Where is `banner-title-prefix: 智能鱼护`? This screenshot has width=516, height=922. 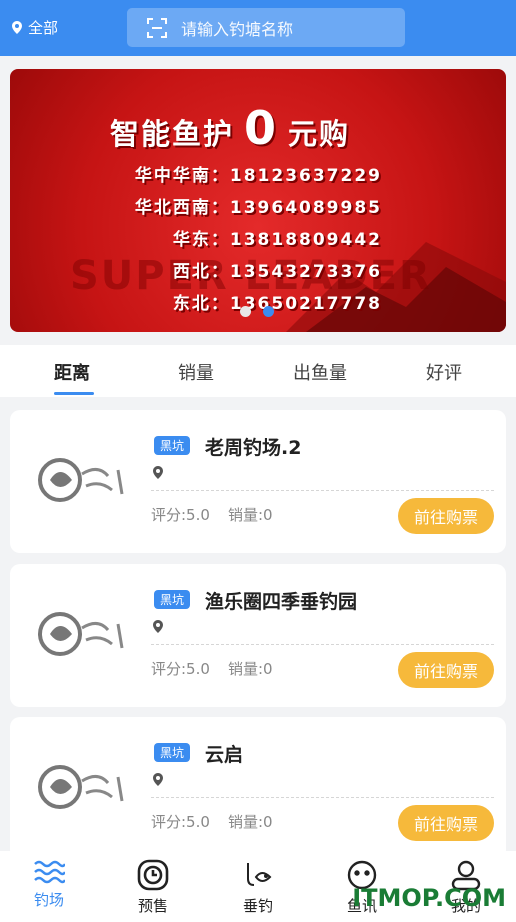 banner-title-prefix: 智能鱼护 is located at coordinates (172, 134).